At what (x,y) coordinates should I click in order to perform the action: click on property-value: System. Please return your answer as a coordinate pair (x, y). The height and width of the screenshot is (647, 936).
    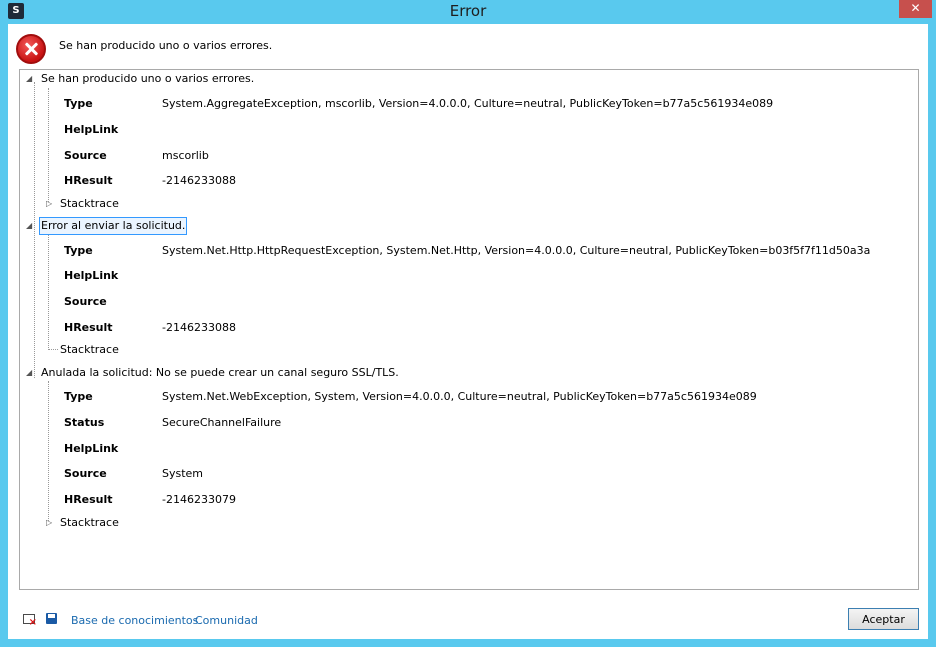
    Looking at the image, I should click on (183, 473).